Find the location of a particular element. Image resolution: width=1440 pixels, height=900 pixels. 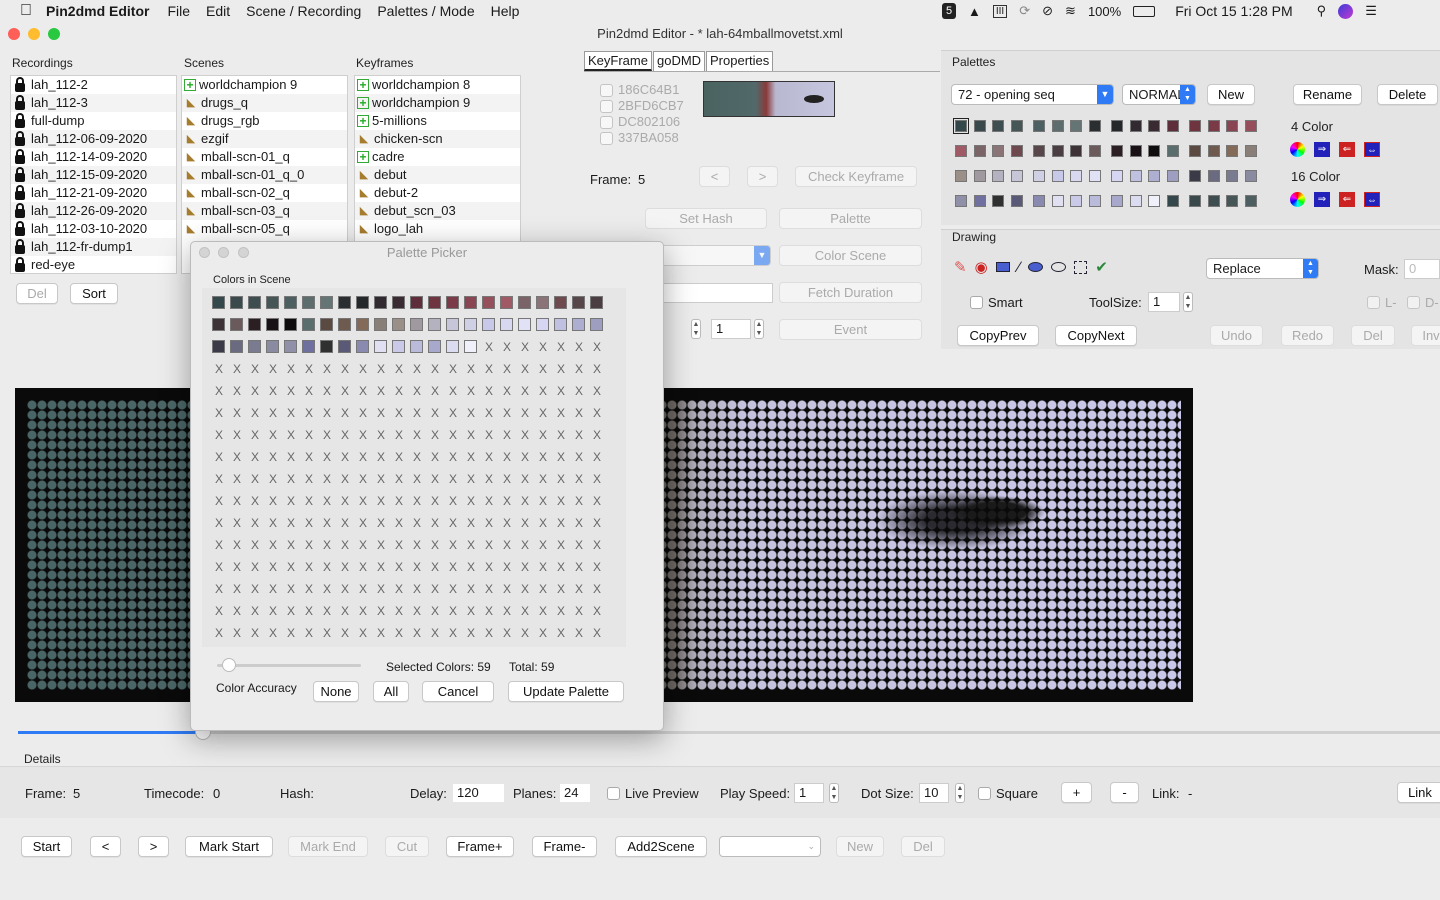

scene-item: ◣ mball-scn-02_q is located at coordinates (264, 193).